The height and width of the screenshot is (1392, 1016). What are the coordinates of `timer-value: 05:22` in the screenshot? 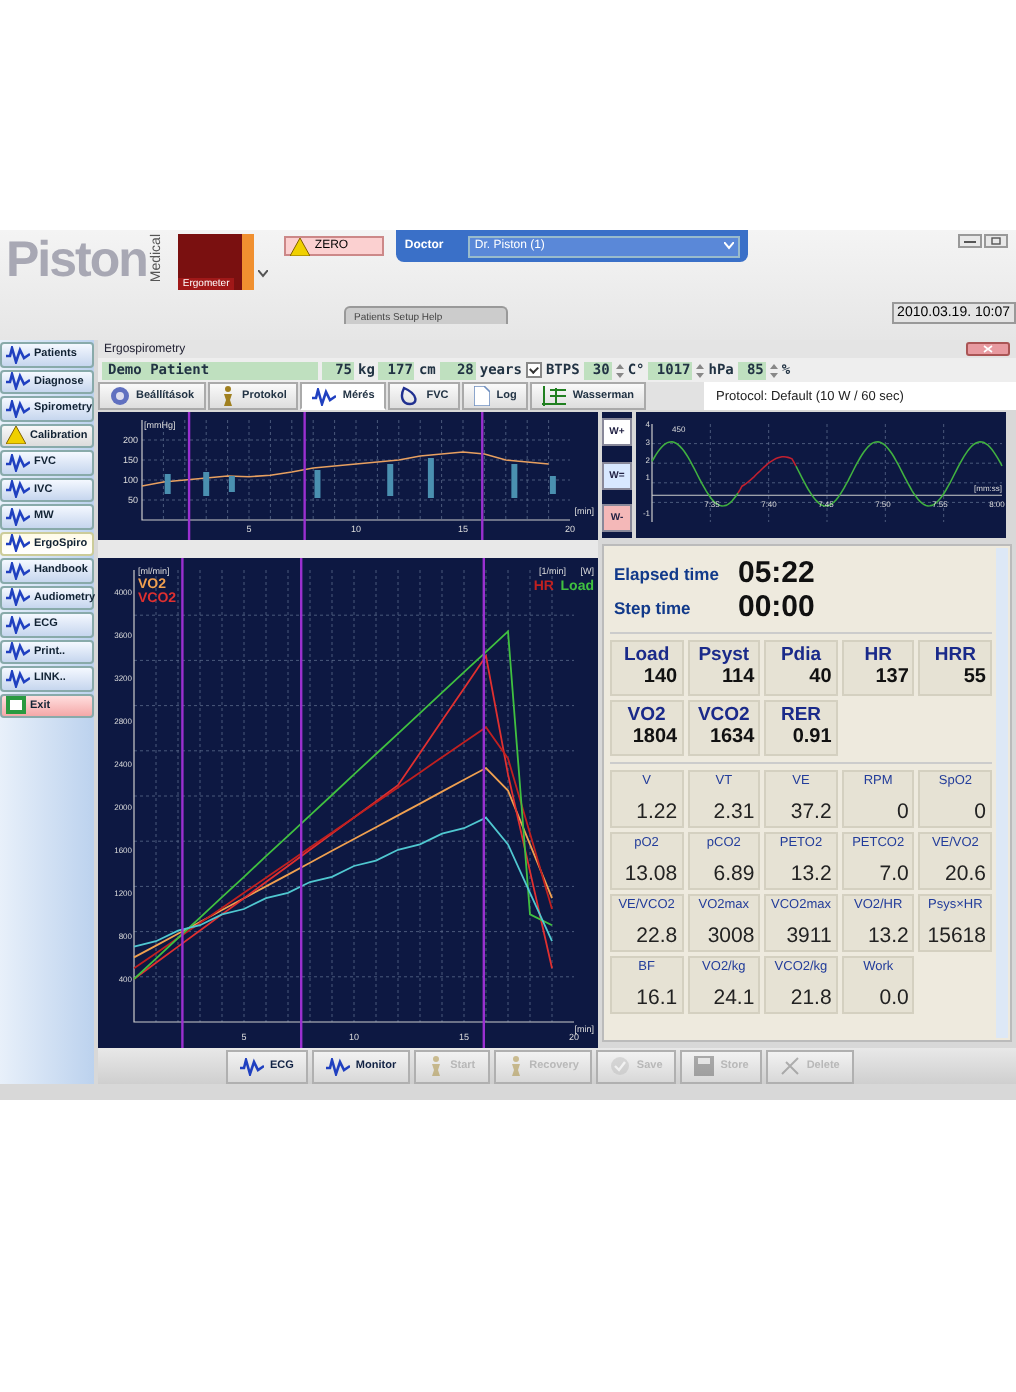 It's located at (777, 573).